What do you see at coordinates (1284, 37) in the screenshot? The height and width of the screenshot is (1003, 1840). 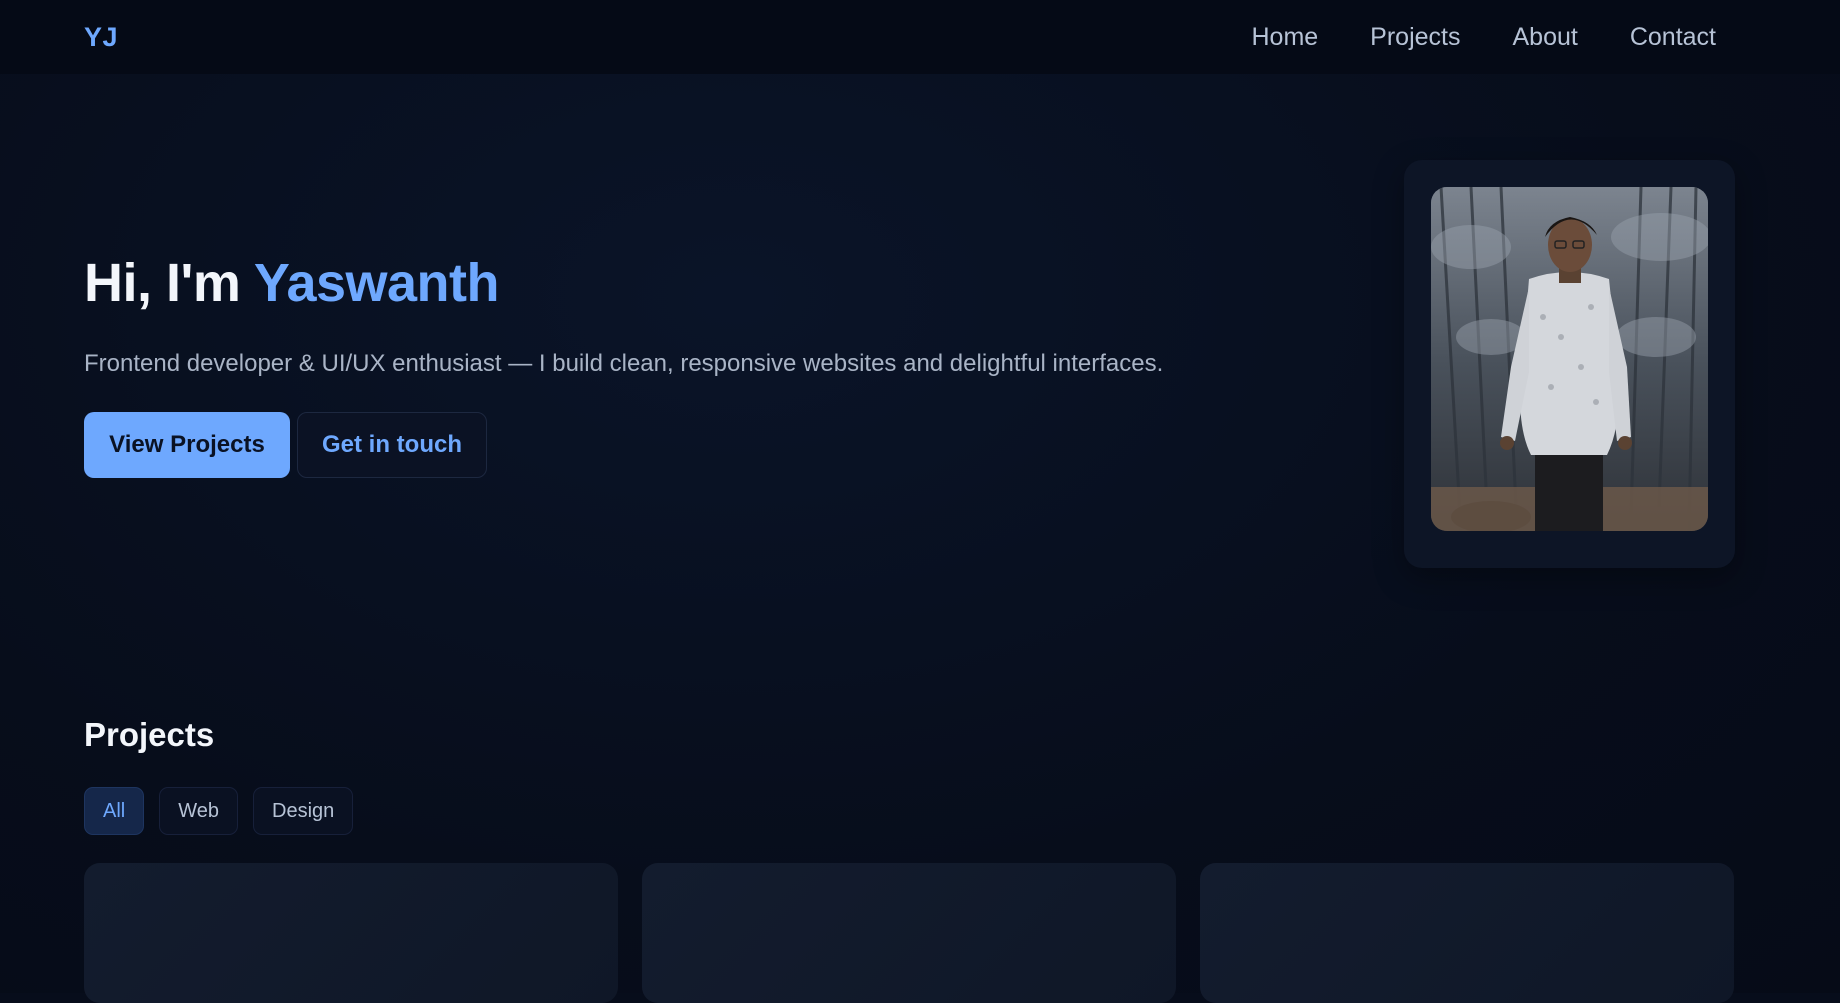 I see `nav-link-home: Home` at bounding box center [1284, 37].